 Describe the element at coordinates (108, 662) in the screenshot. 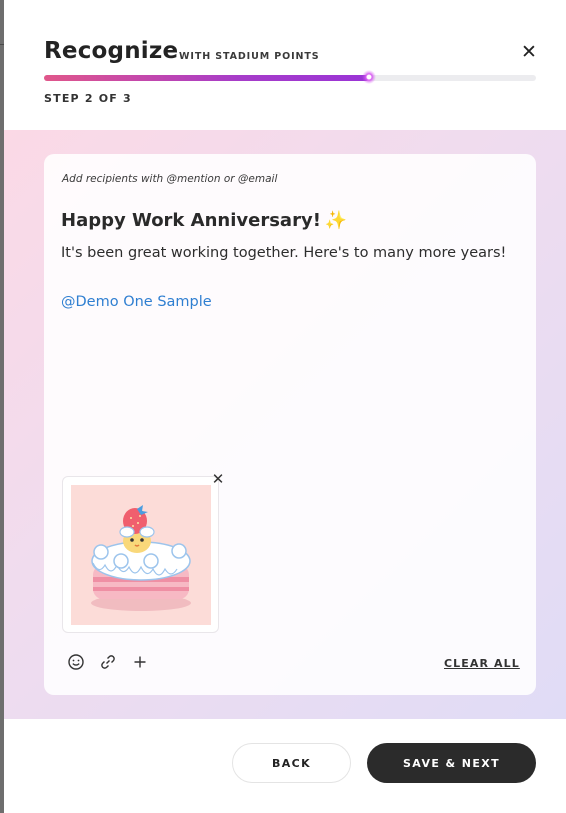

I see `link-icon` at that location.